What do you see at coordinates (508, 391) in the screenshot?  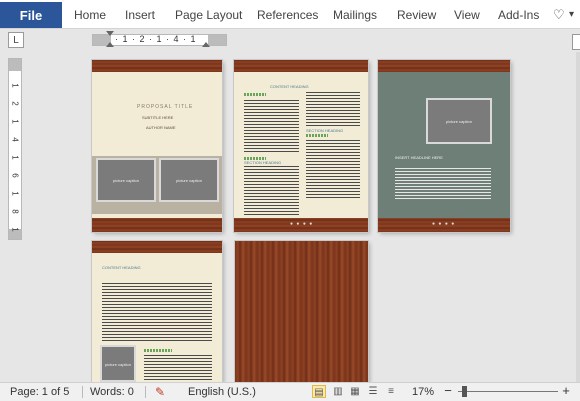 I see `zoom-slider-track` at bounding box center [508, 391].